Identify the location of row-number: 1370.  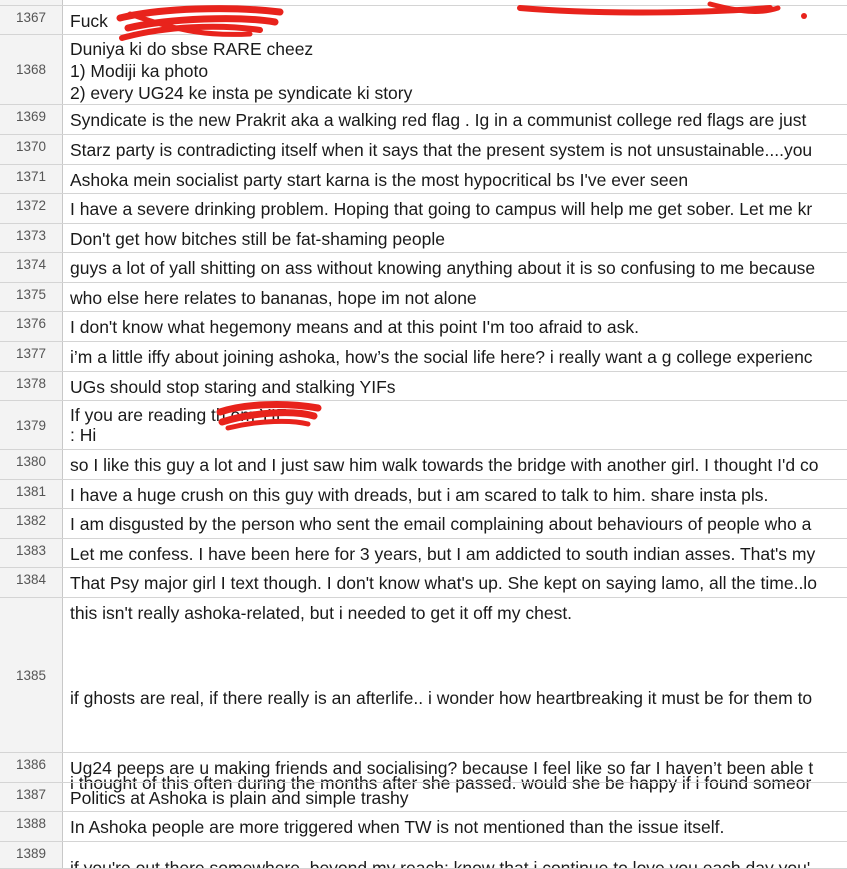
(31, 149).